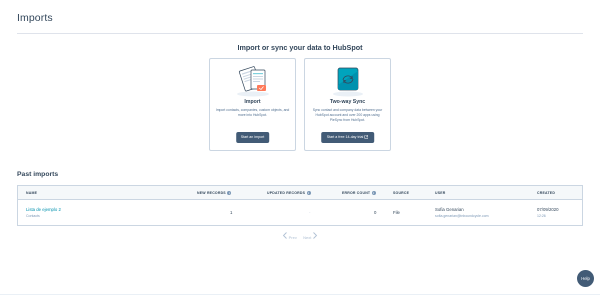  I want to click on import-card-title: Import, so click(252, 102).